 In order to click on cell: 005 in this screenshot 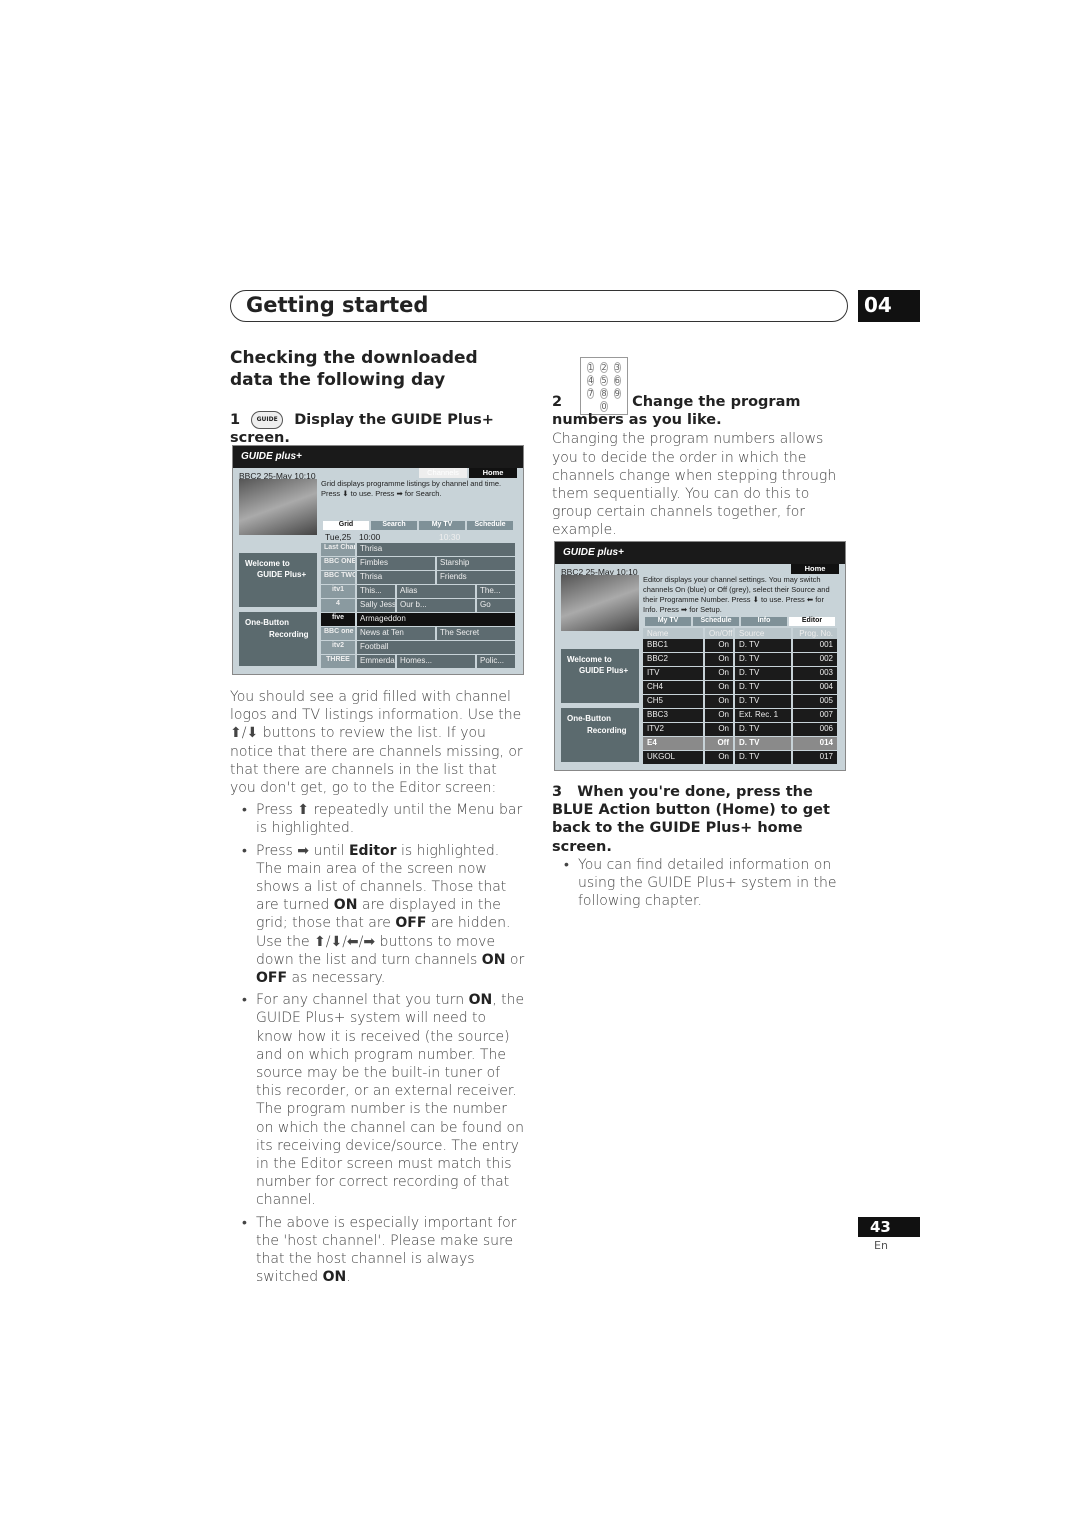, I will do `click(815, 701)`.